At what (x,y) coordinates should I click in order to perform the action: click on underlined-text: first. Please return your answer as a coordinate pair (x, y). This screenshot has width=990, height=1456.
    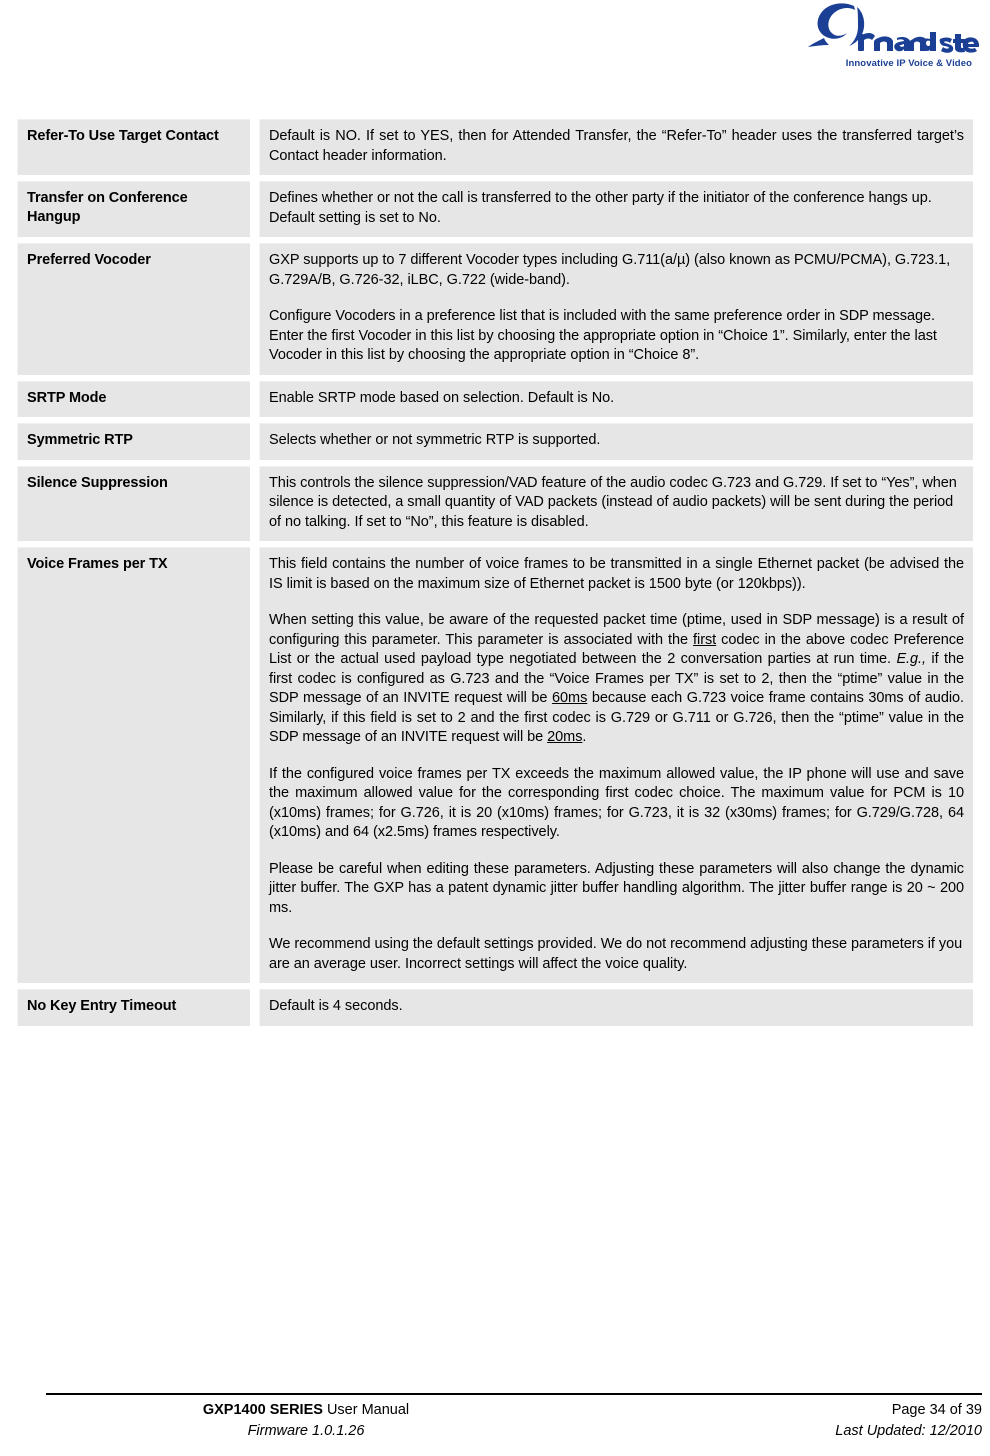
    Looking at the image, I should click on (705, 639).